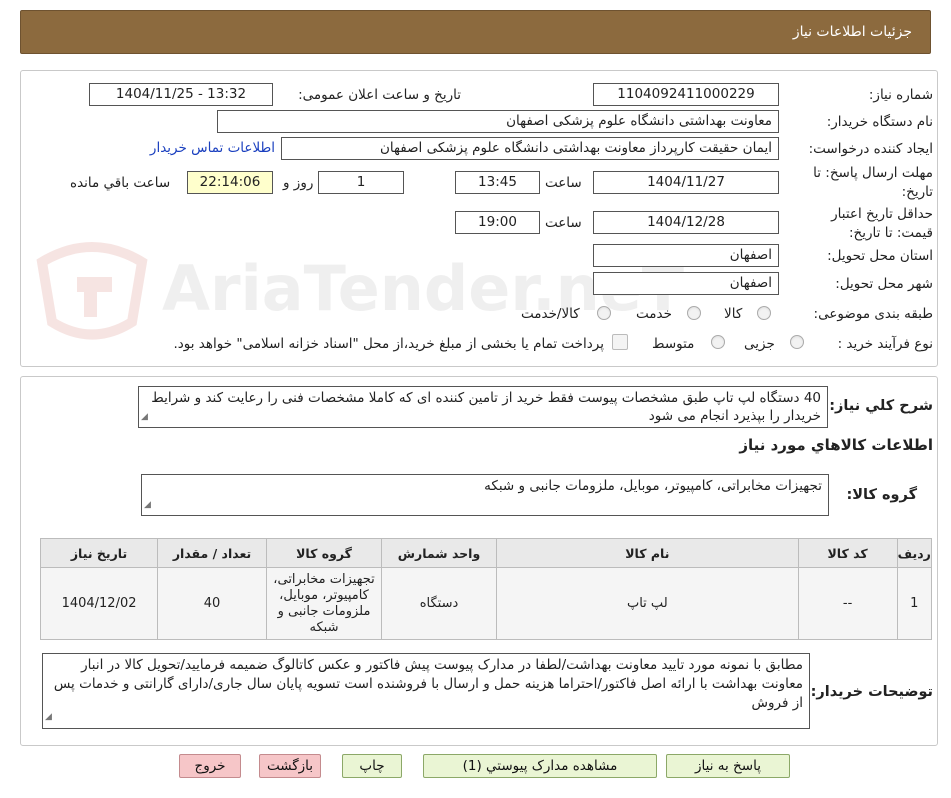 The image size is (951, 798). I want to click on col-item-code: کد کالا, so click(847, 553).